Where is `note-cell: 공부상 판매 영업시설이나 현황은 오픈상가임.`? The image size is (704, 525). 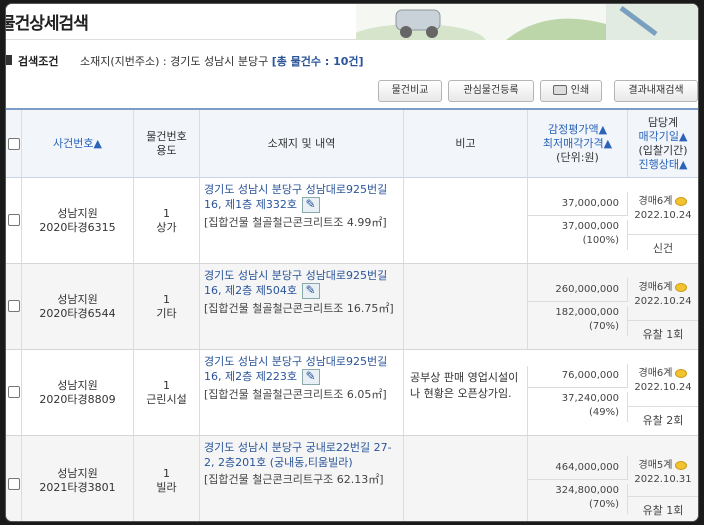
note-cell: 공부상 판매 영업시설이나 현황은 오픈상가임. is located at coordinates (466, 400).